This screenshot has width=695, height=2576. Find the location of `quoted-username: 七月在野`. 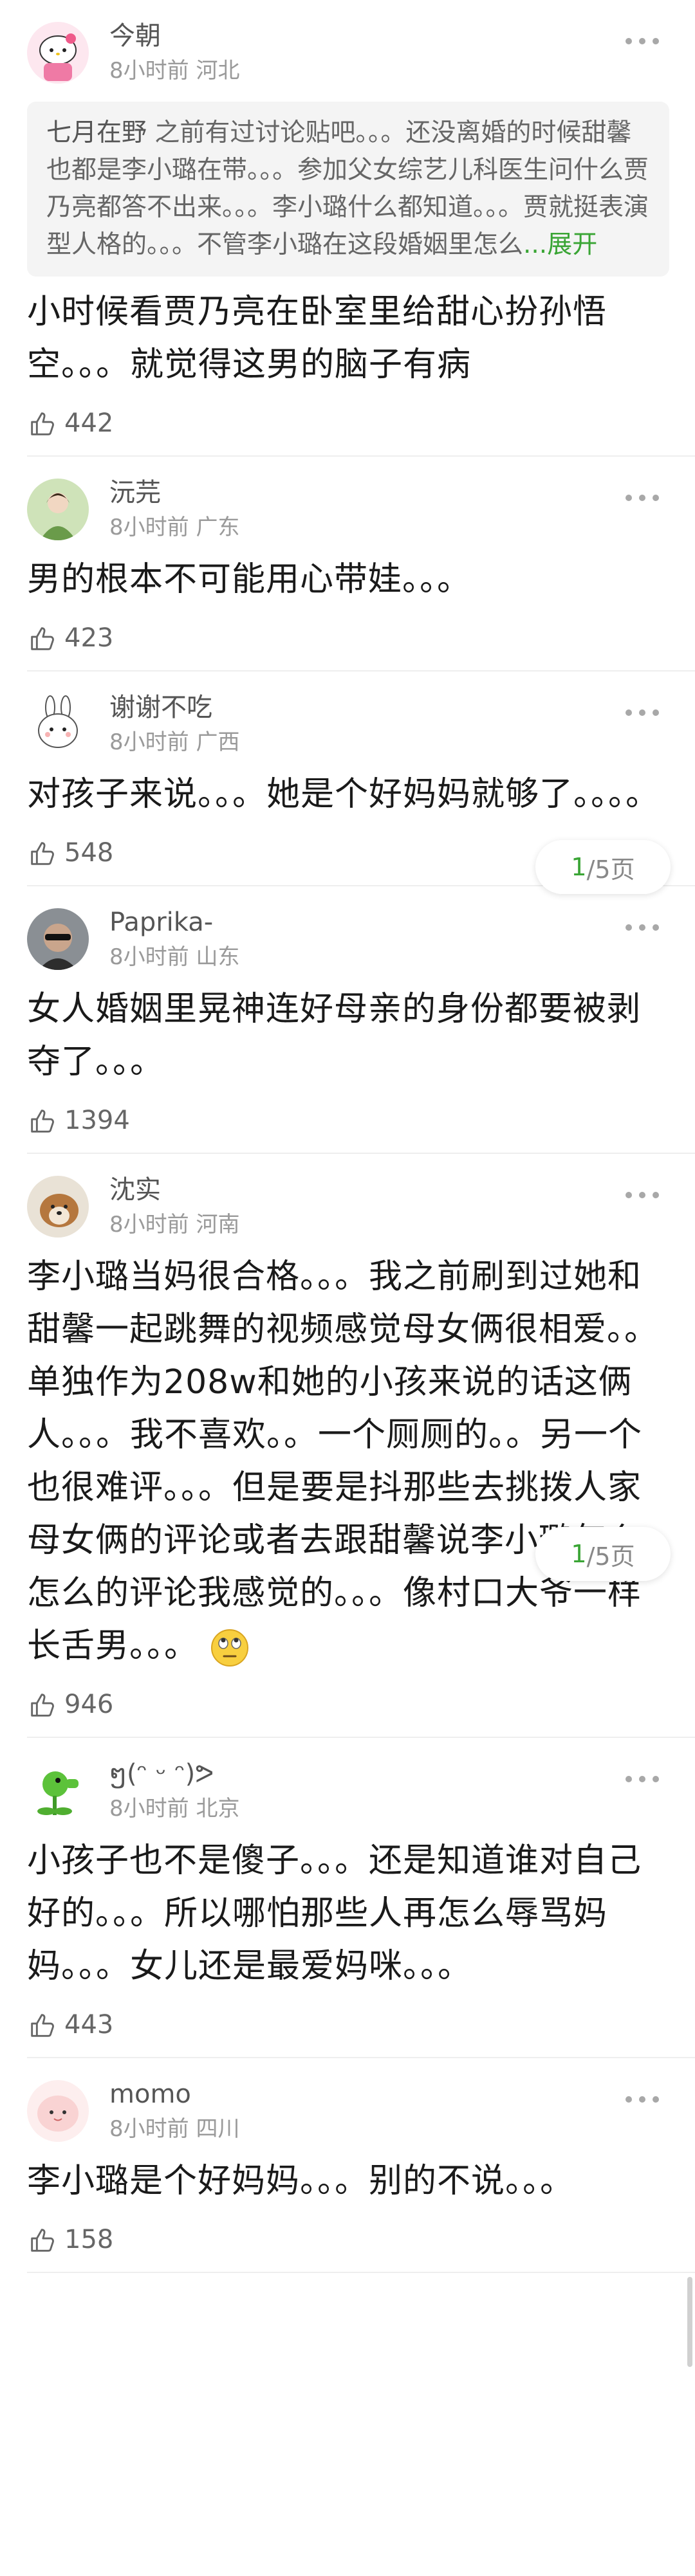

quoted-username: 七月在野 is located at coordinates (96, 132).